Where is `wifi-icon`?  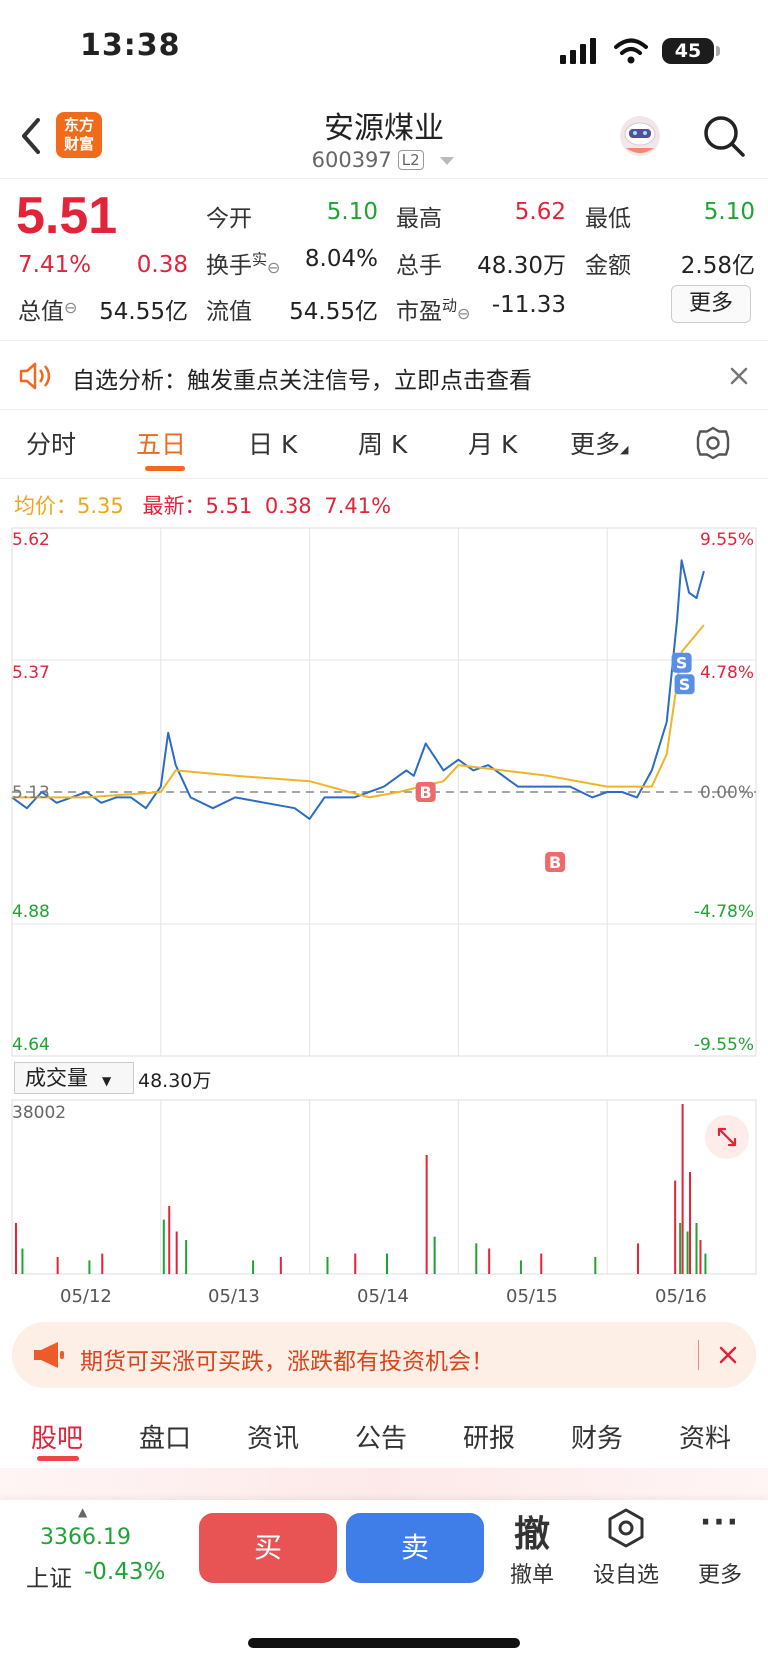 wifi-icon is located at coordinates (631, 51).